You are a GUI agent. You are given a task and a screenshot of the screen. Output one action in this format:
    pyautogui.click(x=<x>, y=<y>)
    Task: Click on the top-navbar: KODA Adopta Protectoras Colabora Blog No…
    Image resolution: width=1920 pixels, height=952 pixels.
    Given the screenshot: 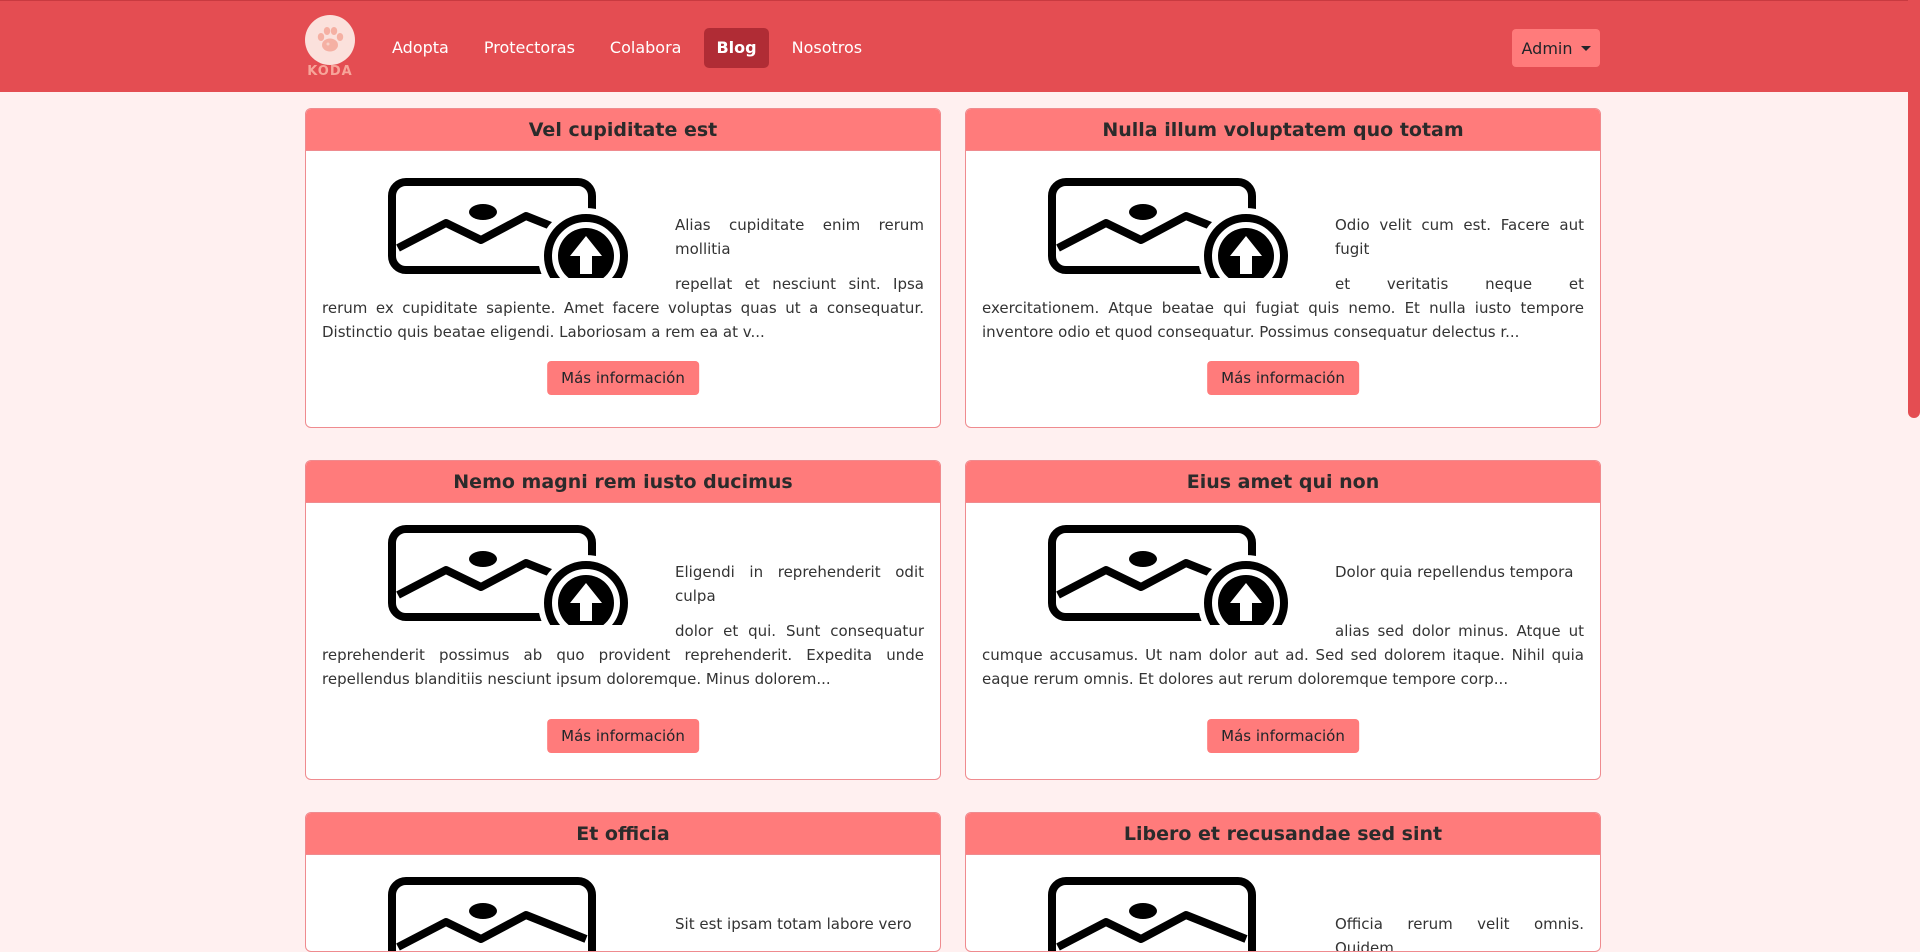 What is the action you would take?
    pyautogui.click(x=960, y=46)
    